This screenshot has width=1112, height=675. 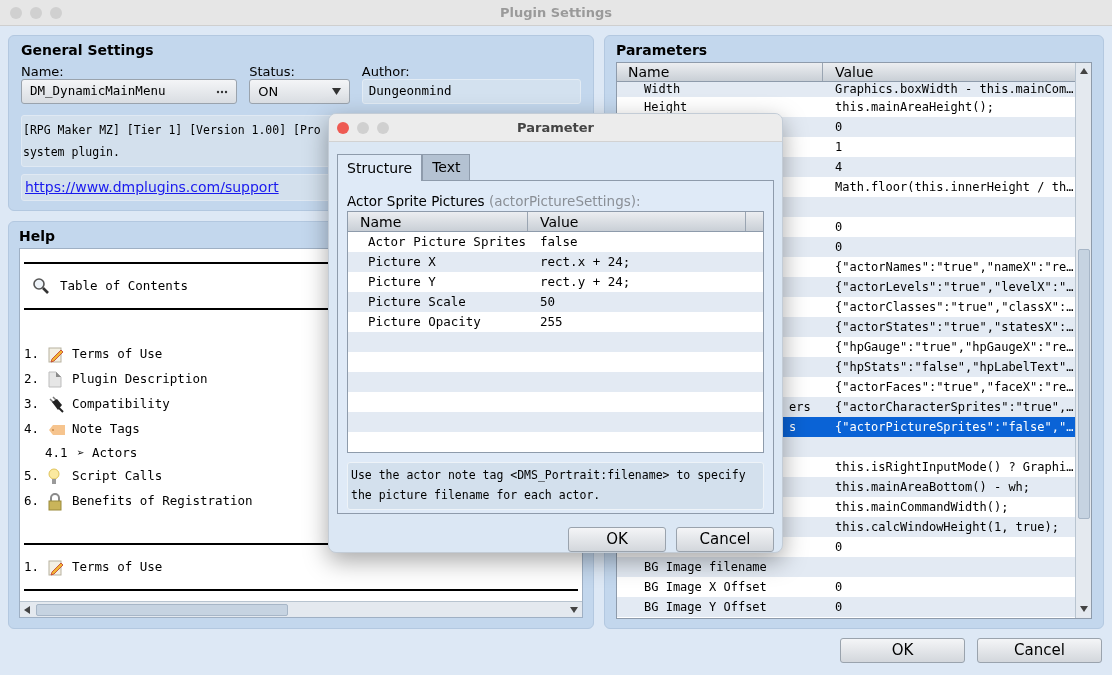 I want to click on list-number: 3., so click(x=32, y=404).